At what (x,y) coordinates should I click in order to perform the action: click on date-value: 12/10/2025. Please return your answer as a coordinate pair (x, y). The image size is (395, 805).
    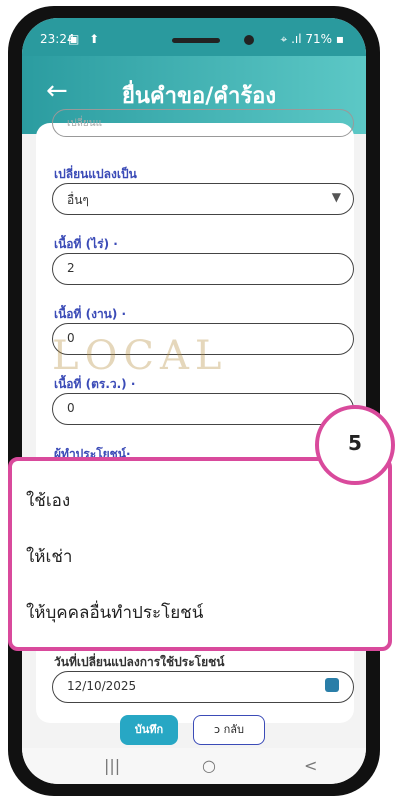
    Looking at the image, I should click on (102, 686).